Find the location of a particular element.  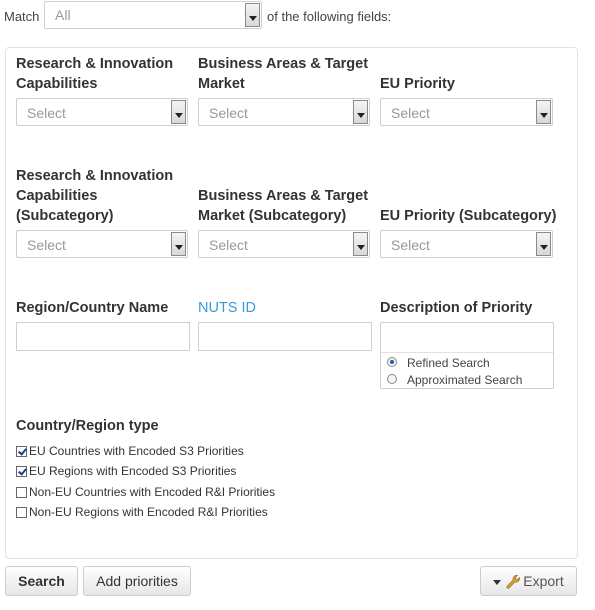

ba-sub-select: Select is located at coordinates (284, 244).